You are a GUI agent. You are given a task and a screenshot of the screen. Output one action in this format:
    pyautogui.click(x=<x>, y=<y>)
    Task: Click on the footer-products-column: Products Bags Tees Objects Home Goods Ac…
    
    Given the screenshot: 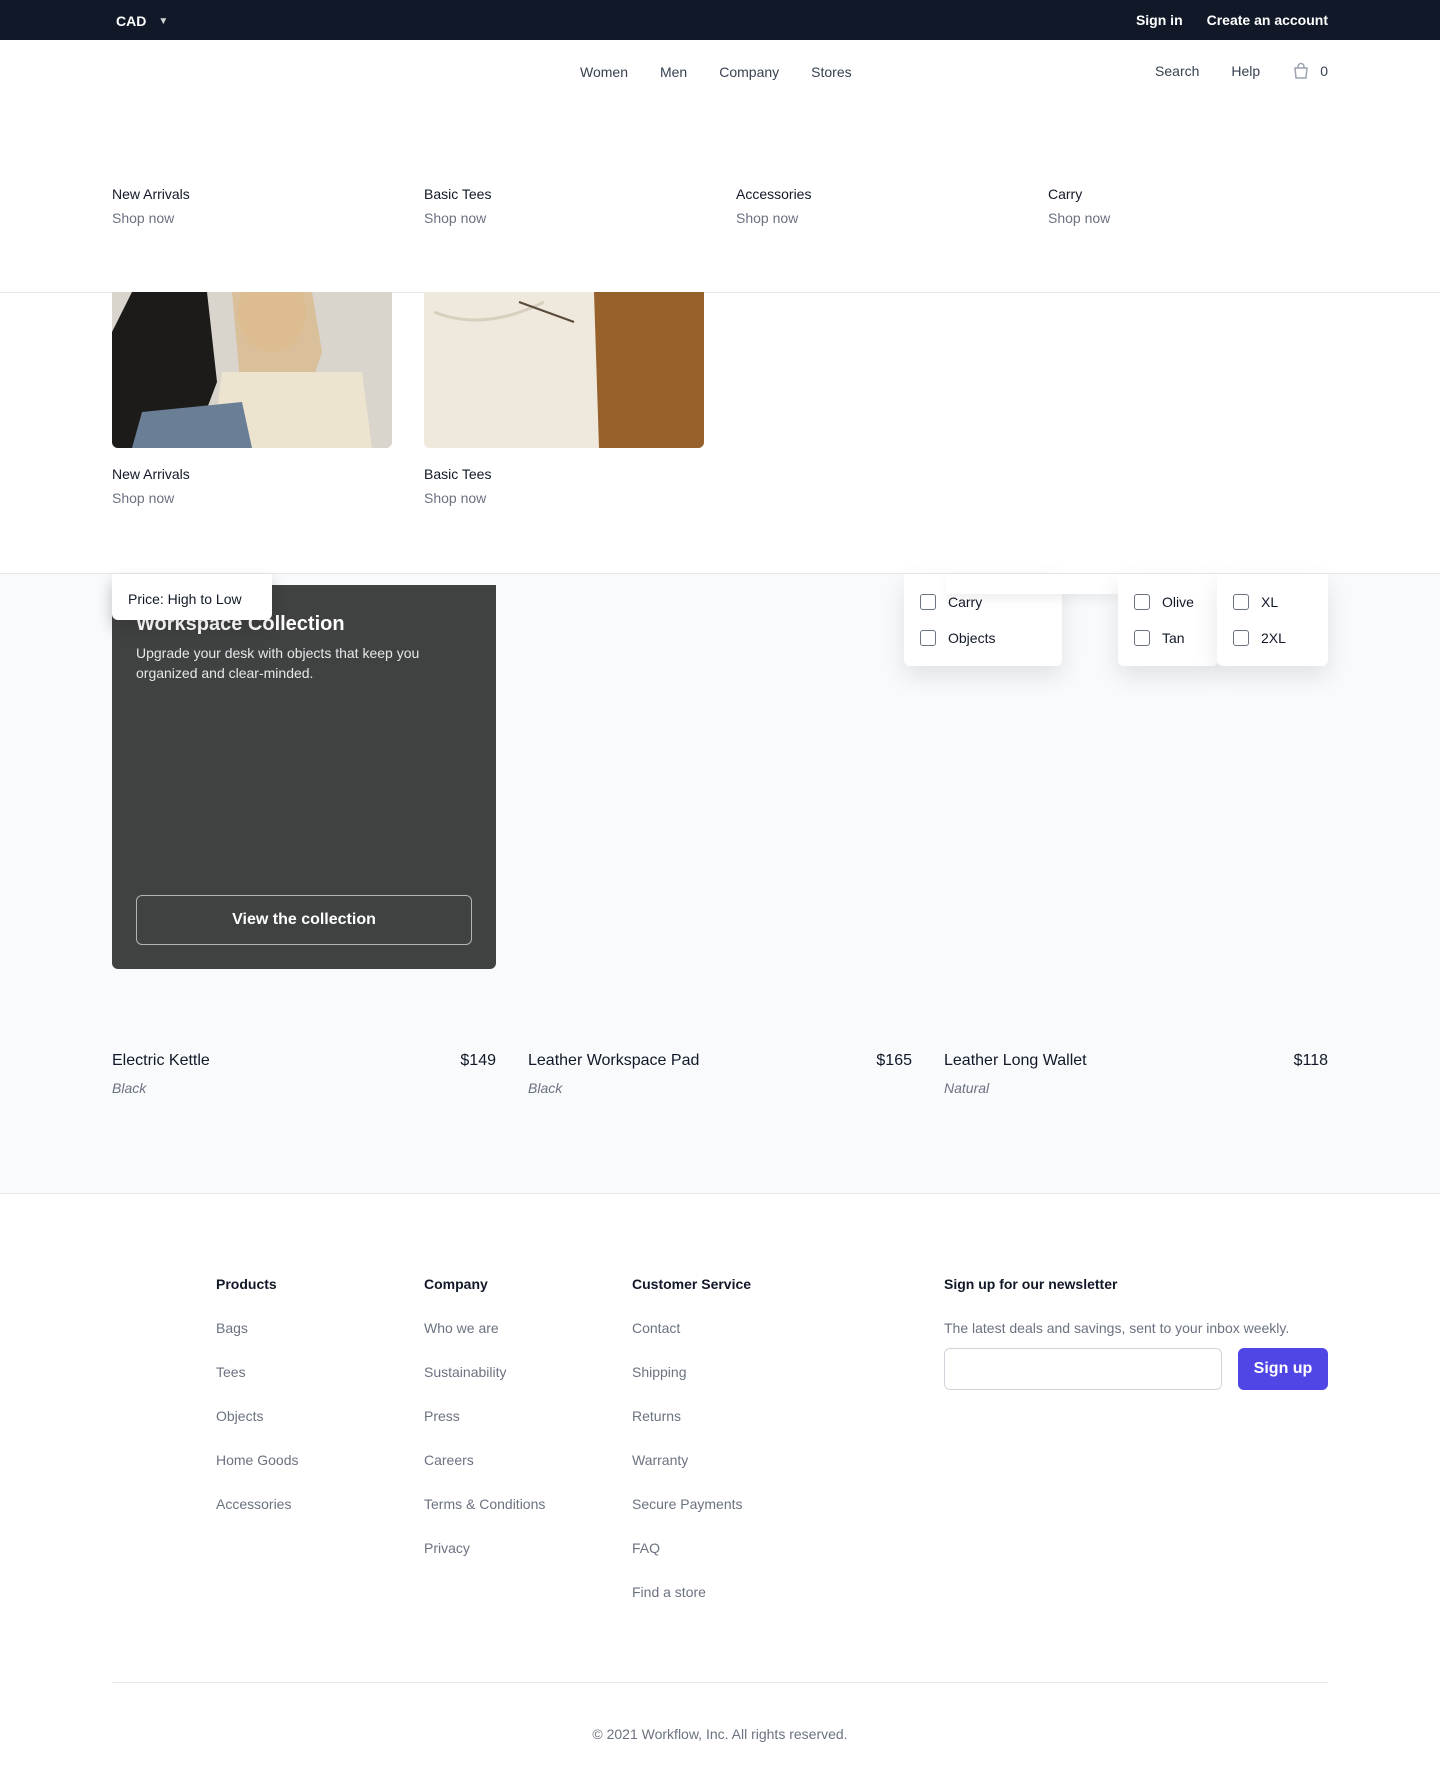 What is the action you would take?
    pyautogui.click(x=257, y=1408)
    